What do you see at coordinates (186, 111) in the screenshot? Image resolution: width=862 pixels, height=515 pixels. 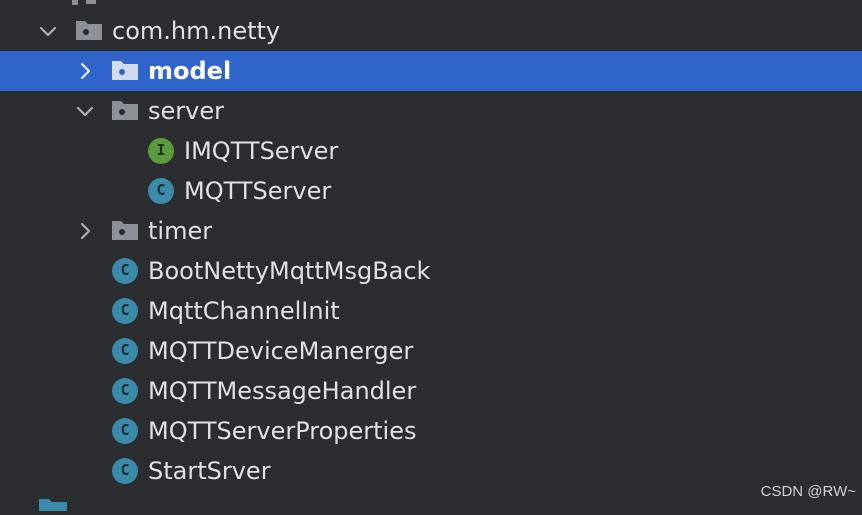 I see `tree-item-label: server` at bounding box center [186, 111].